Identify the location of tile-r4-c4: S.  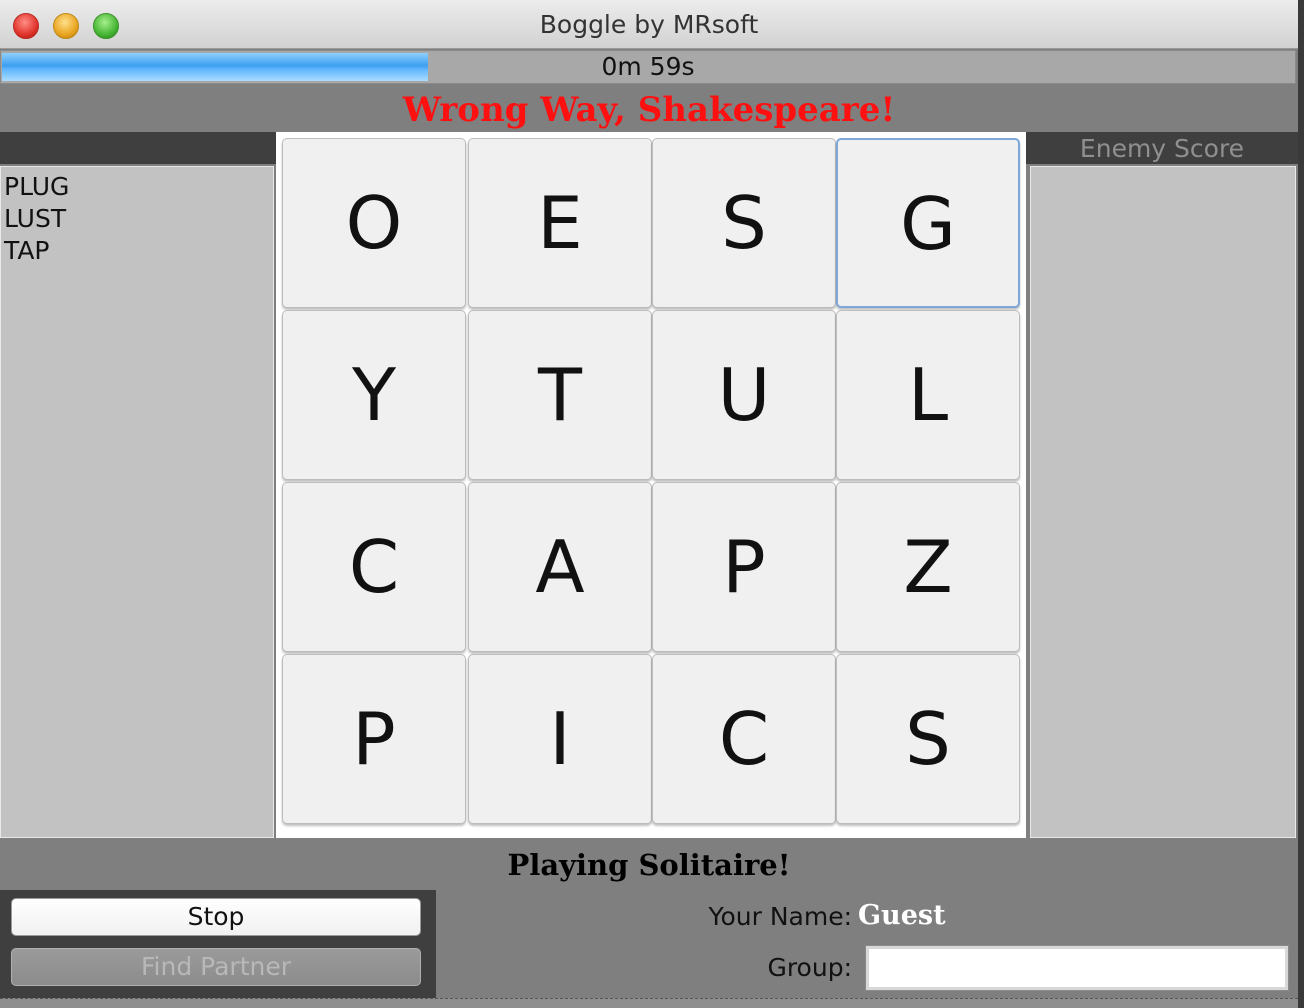
(928, 739).